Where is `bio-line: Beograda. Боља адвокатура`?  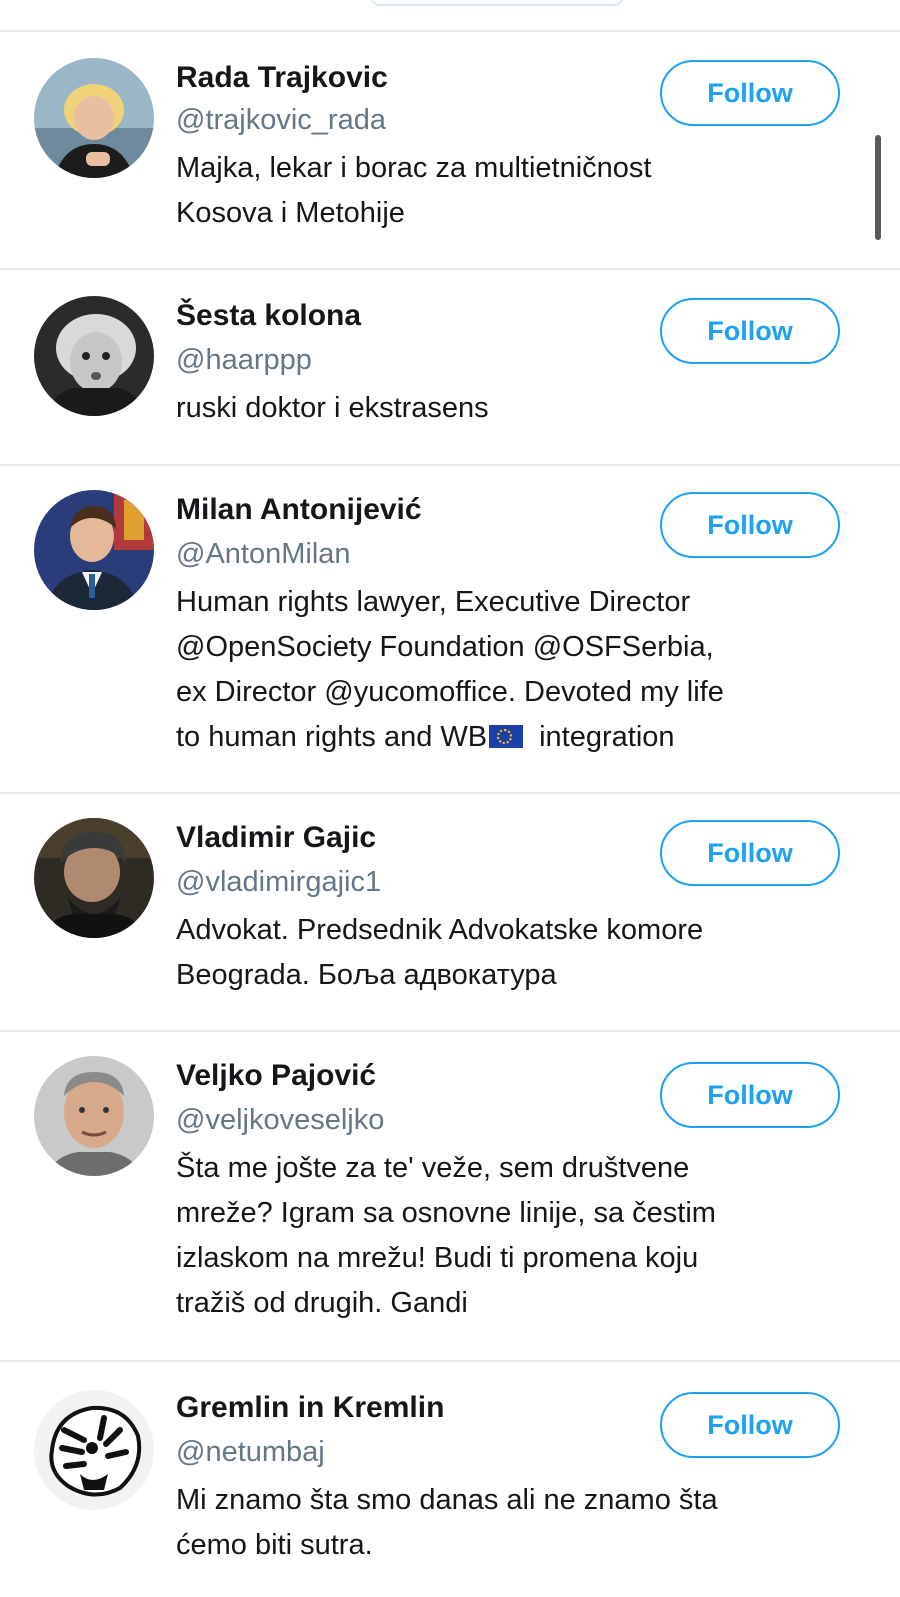
bio-line: Beograda. Боља адвокатура is located at coordinates (366, 975).